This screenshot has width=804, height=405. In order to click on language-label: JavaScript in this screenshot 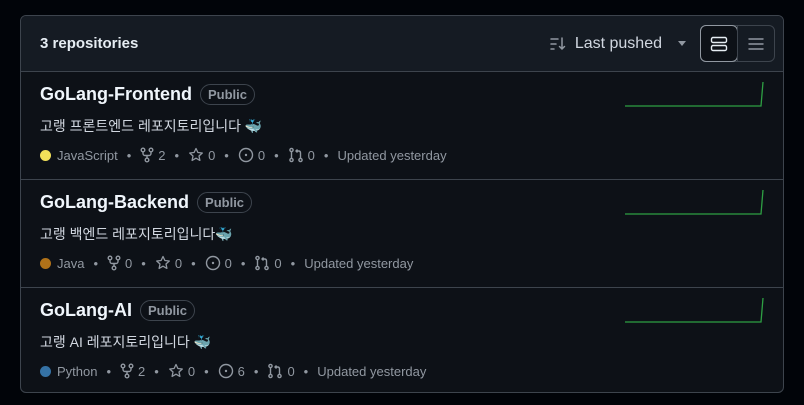, I will do `click(87, 155)`.